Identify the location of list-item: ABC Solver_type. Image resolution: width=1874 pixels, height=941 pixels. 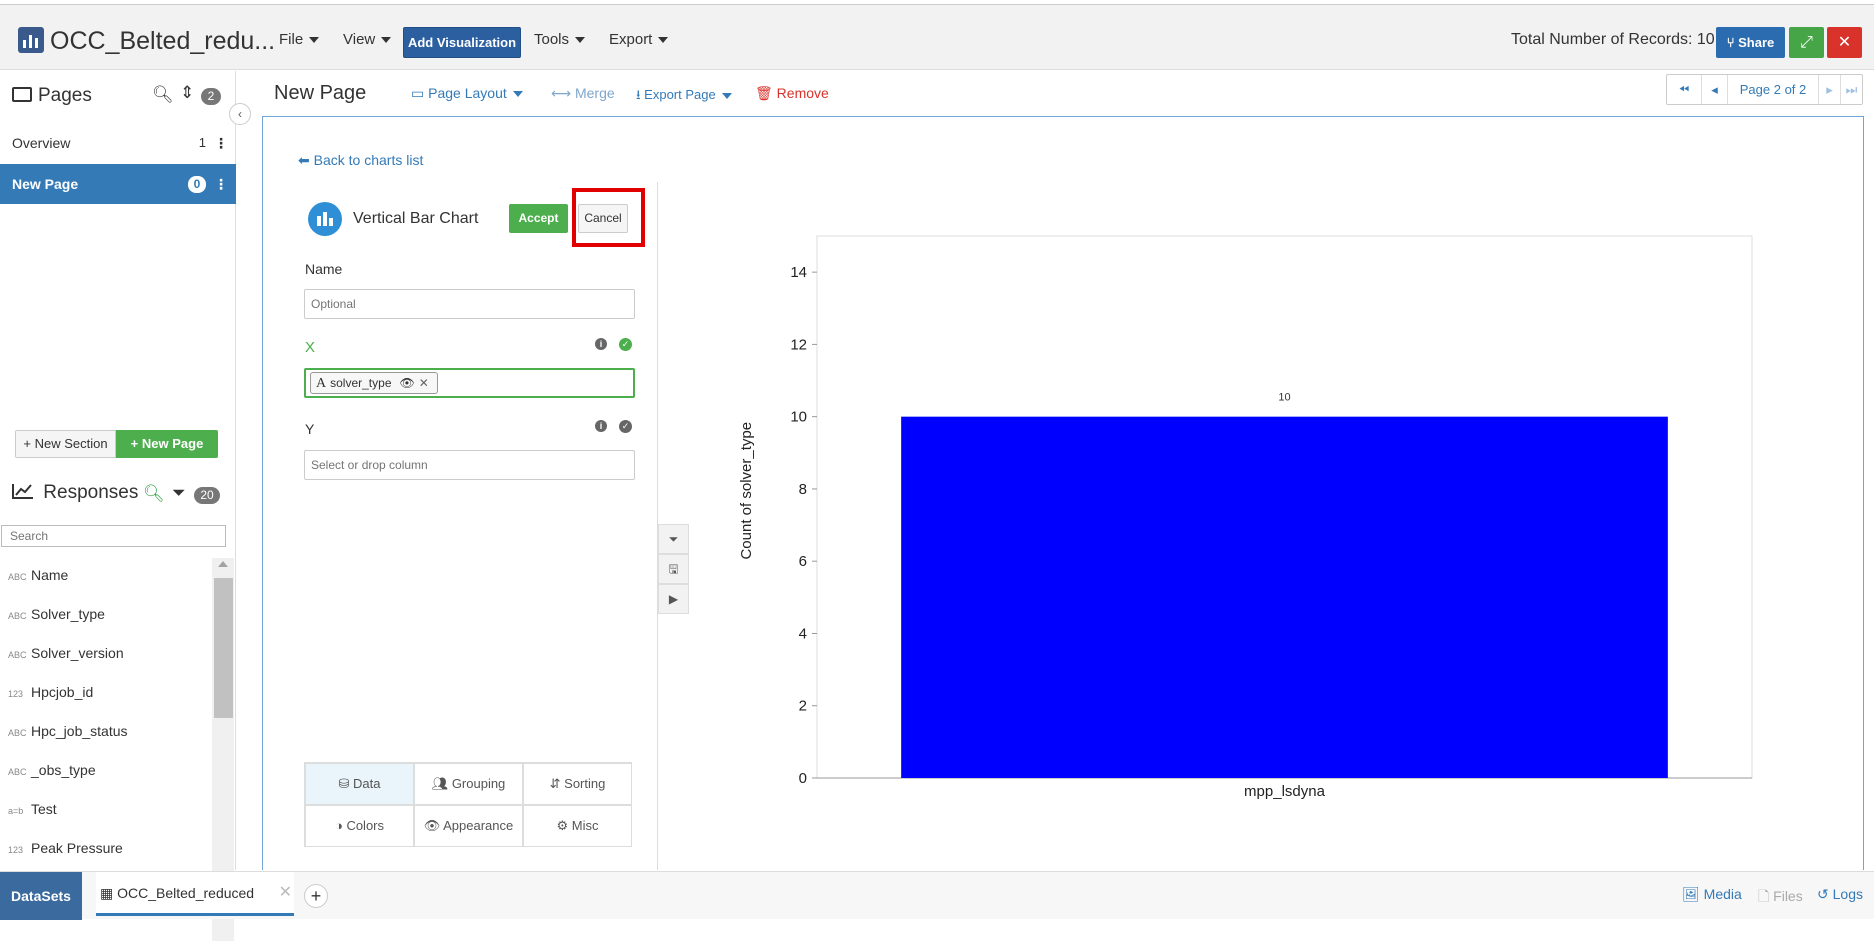
(56, 614).